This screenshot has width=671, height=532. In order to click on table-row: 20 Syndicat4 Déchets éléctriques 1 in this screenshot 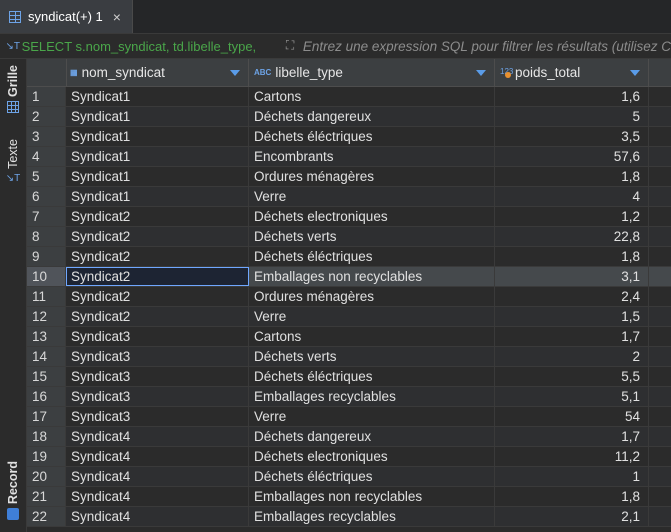, I will do `click(349, 477)`.